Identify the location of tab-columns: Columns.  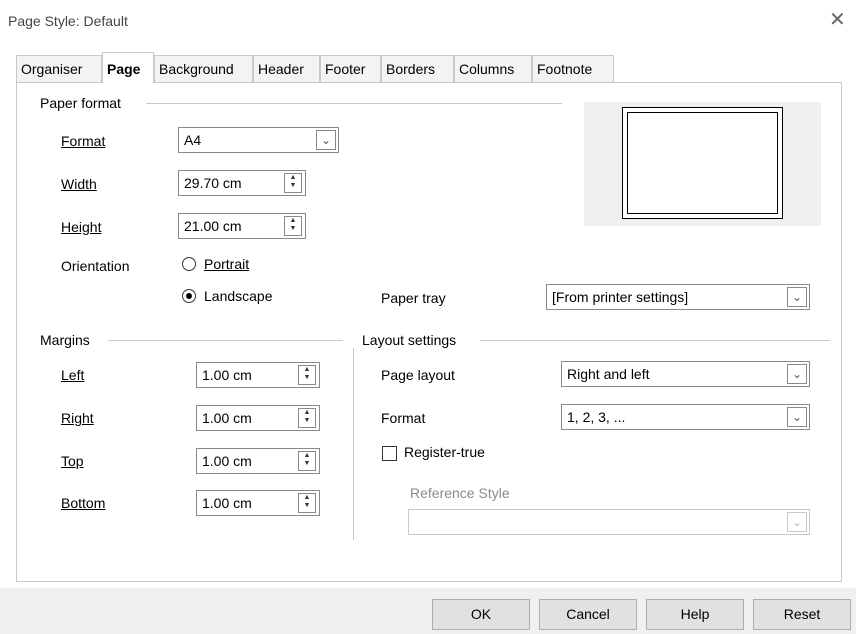
(493, 68).